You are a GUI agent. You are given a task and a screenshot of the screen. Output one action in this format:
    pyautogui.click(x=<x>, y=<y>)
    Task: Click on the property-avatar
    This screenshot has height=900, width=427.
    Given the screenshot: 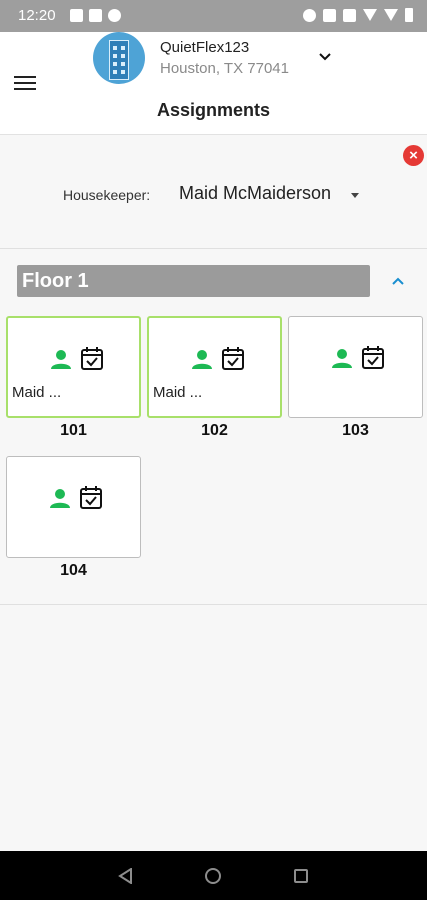 What is the action you would take?
    pyautogui.click(x=119, y=58)
    